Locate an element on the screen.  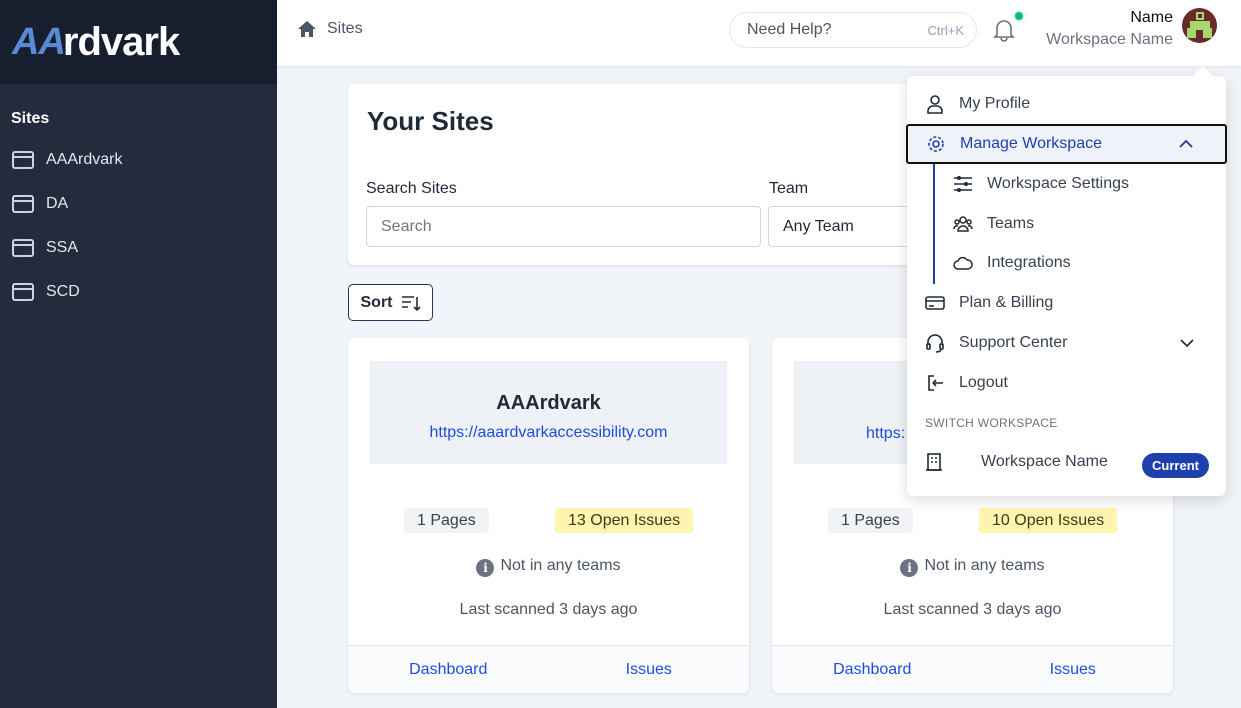
cloud-icon is located at coordinates (963, 263).